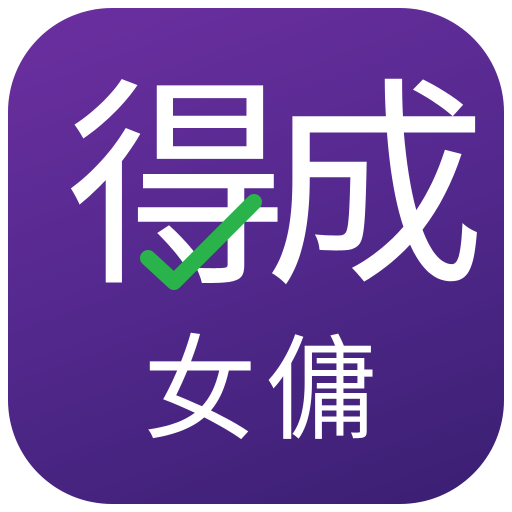 The height and width of the screenshot is (512, 512). What do you see at coordinates (201, 242) in the screenshot?
I see `checkmark-icon` at bounding box center [201, 242].